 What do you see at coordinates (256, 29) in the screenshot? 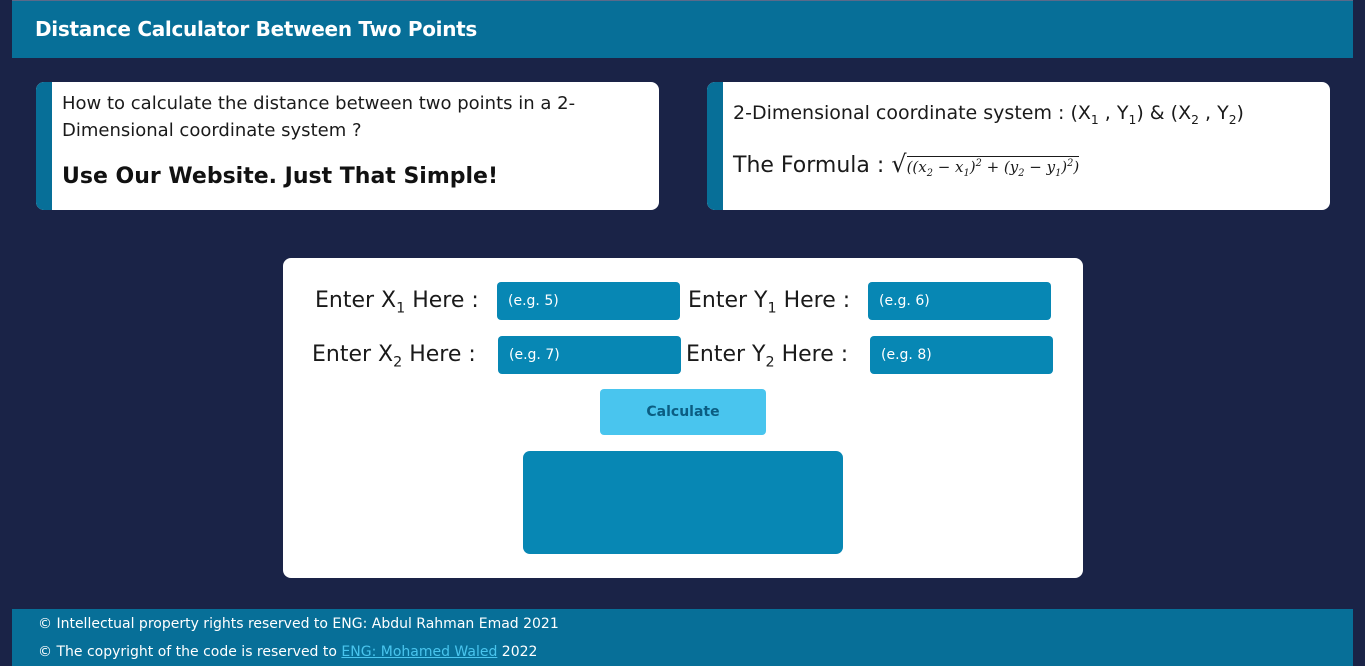
I see `page-title: Distance Calculator Between Two Points` at bounding box center [256, 29].